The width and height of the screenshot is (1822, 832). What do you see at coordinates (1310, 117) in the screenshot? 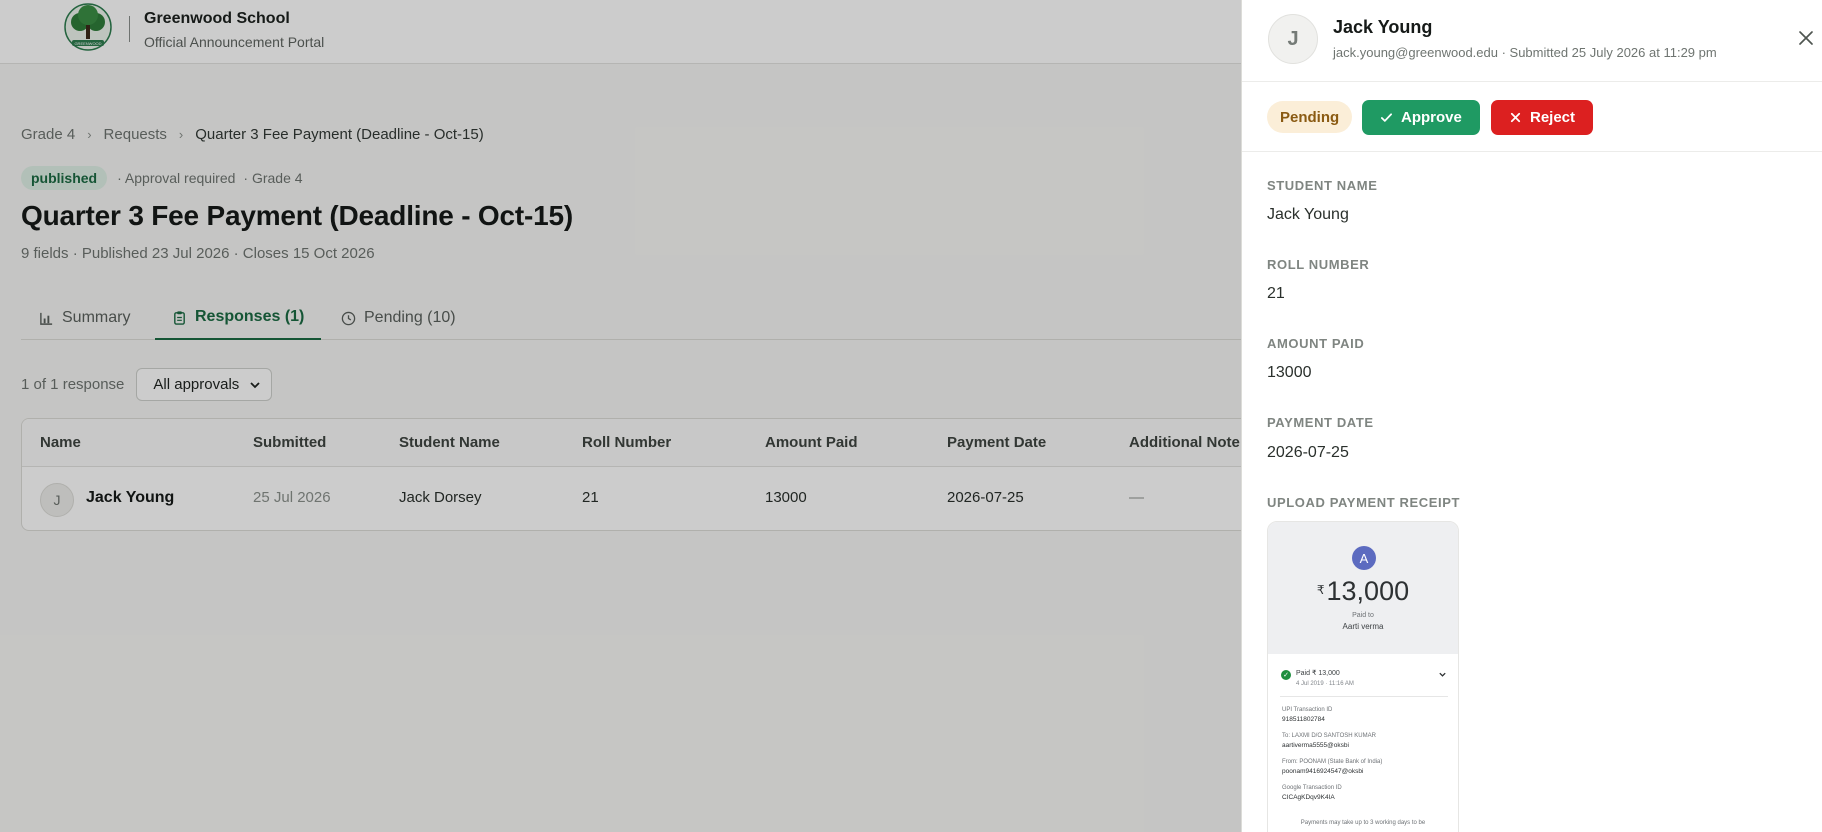
I see `pending-status-badge: Pending` at bounding box center [1310, 117].